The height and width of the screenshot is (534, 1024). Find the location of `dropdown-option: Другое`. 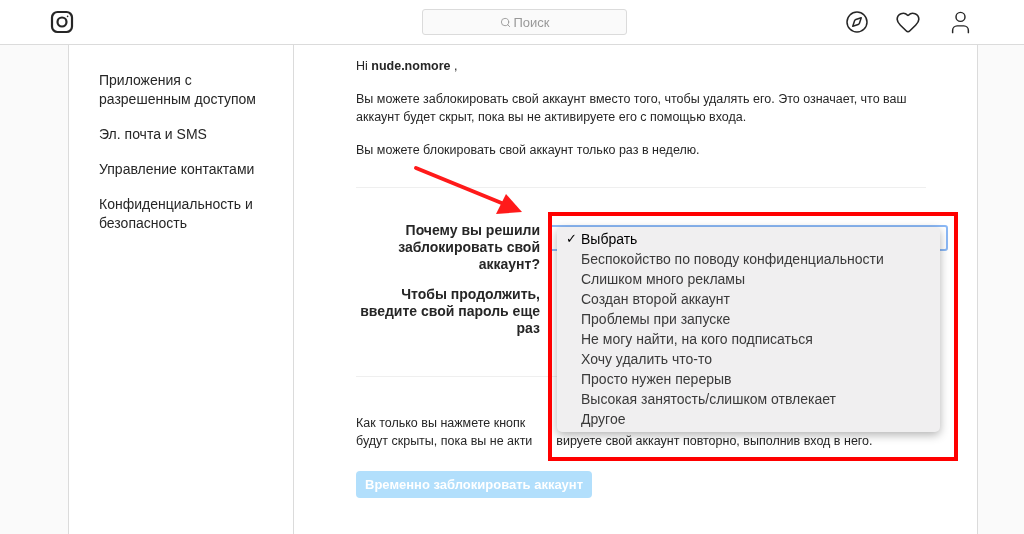

dropdown-option: Другое is located at coordinates (748, 419).